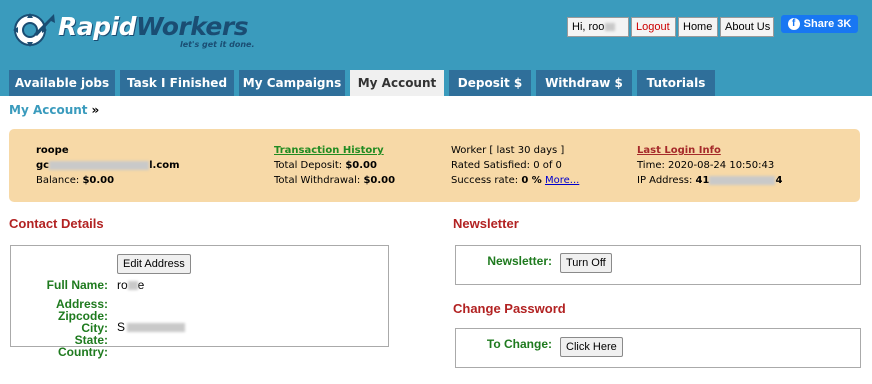  I want to click on logout-button: Logout, so click(653, 27).